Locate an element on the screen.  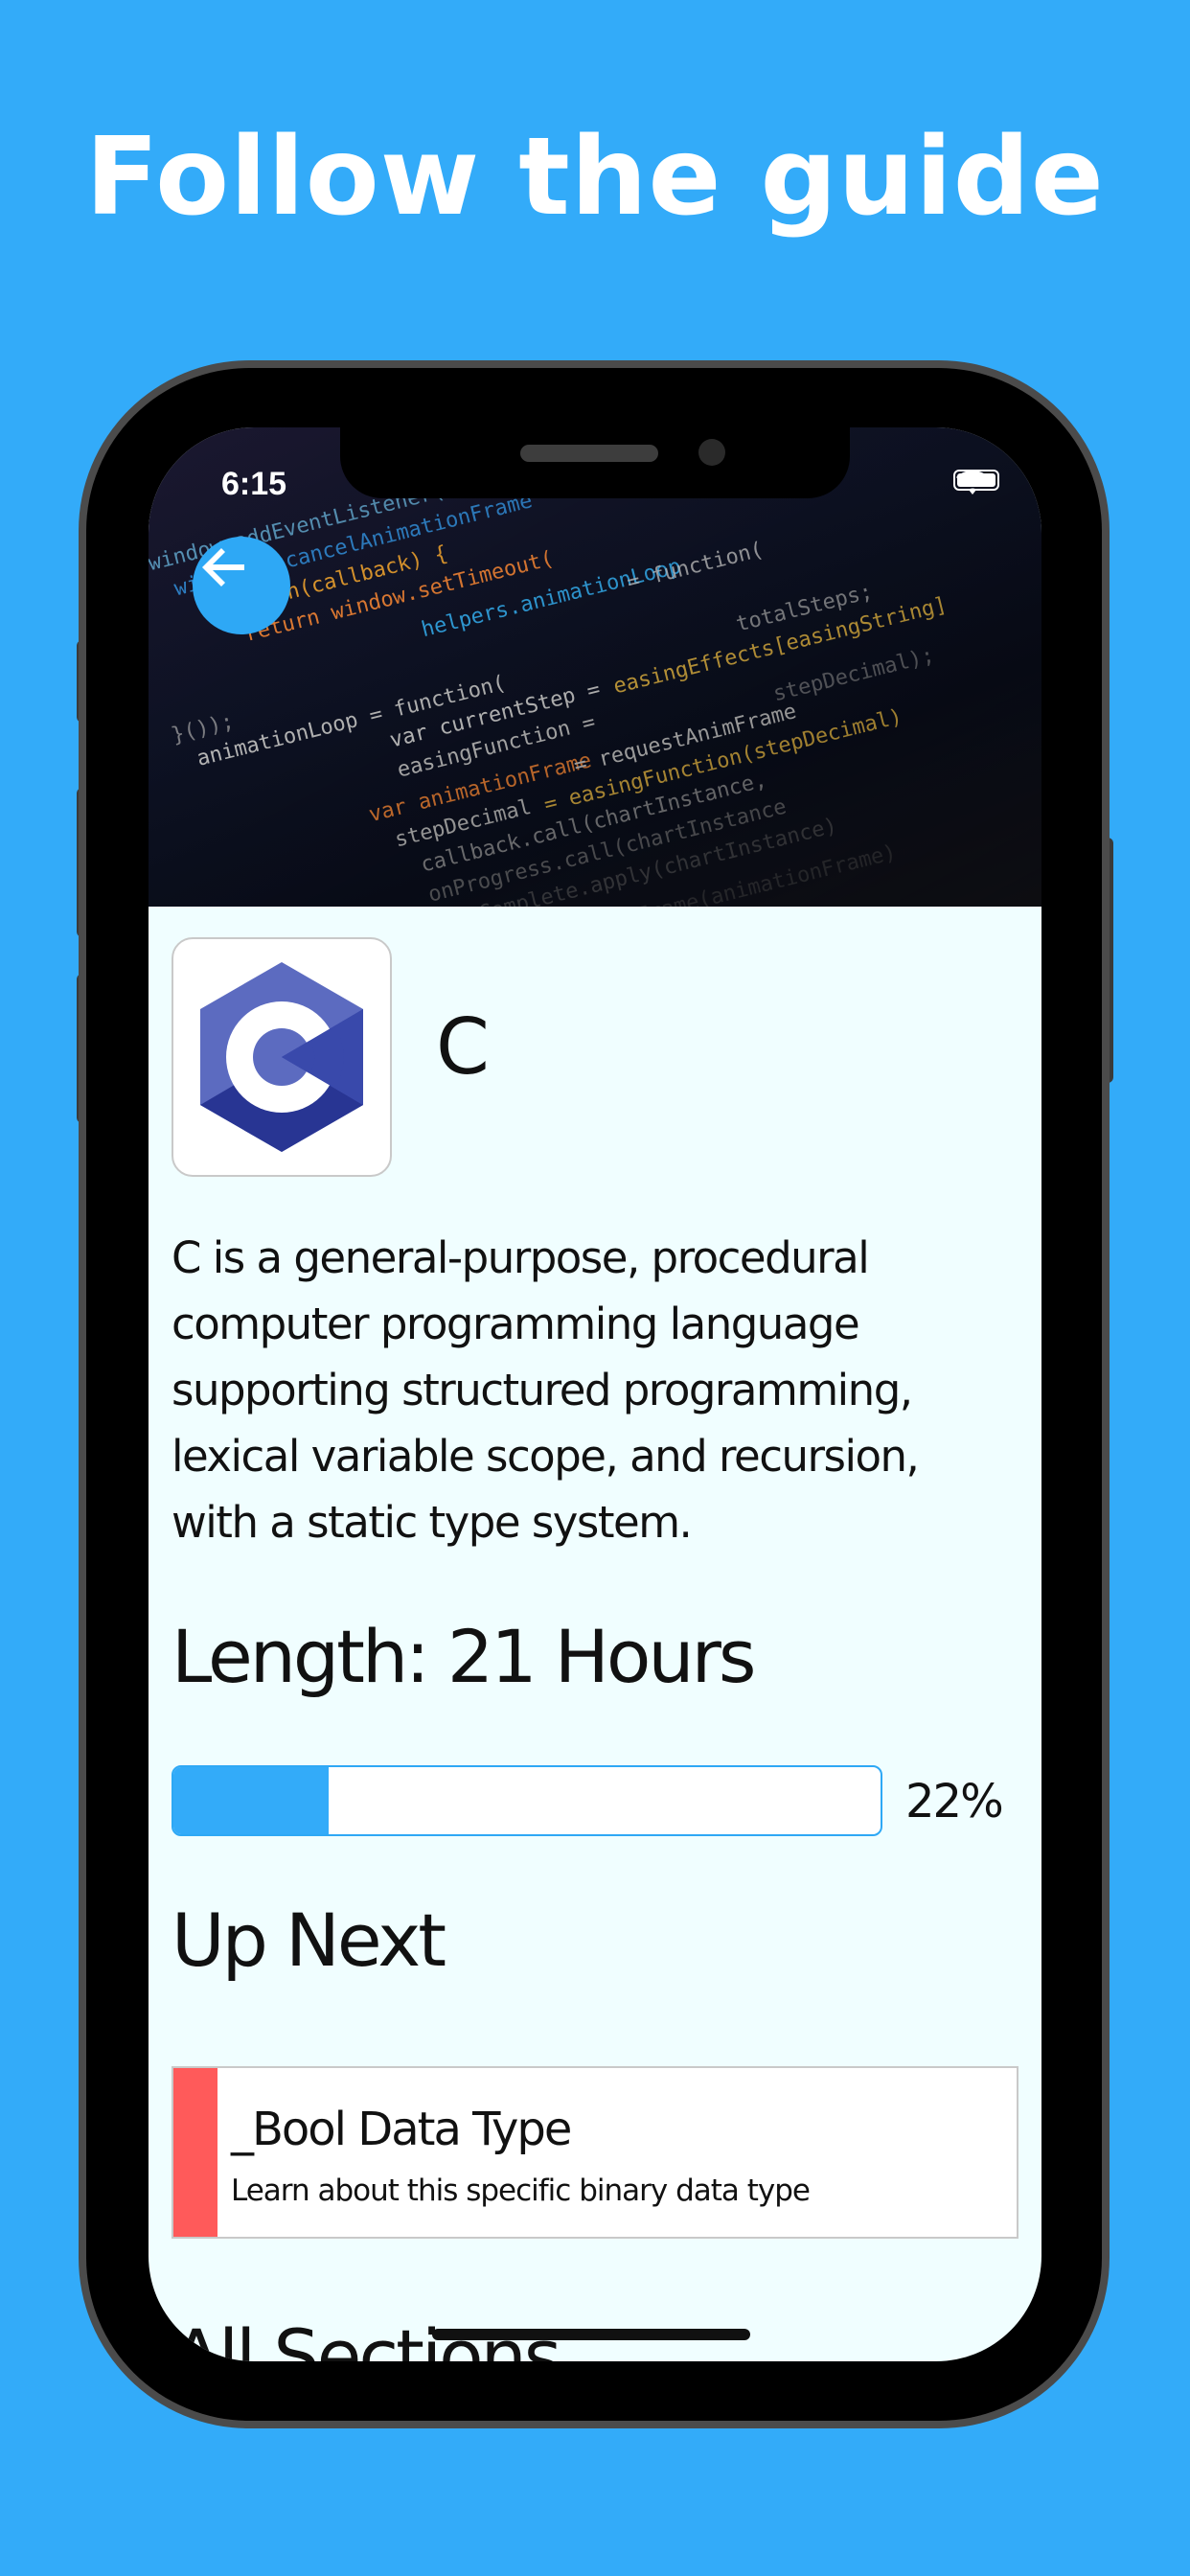
course-length: Length: 21 Hours is located at coordinates (464, 1656).